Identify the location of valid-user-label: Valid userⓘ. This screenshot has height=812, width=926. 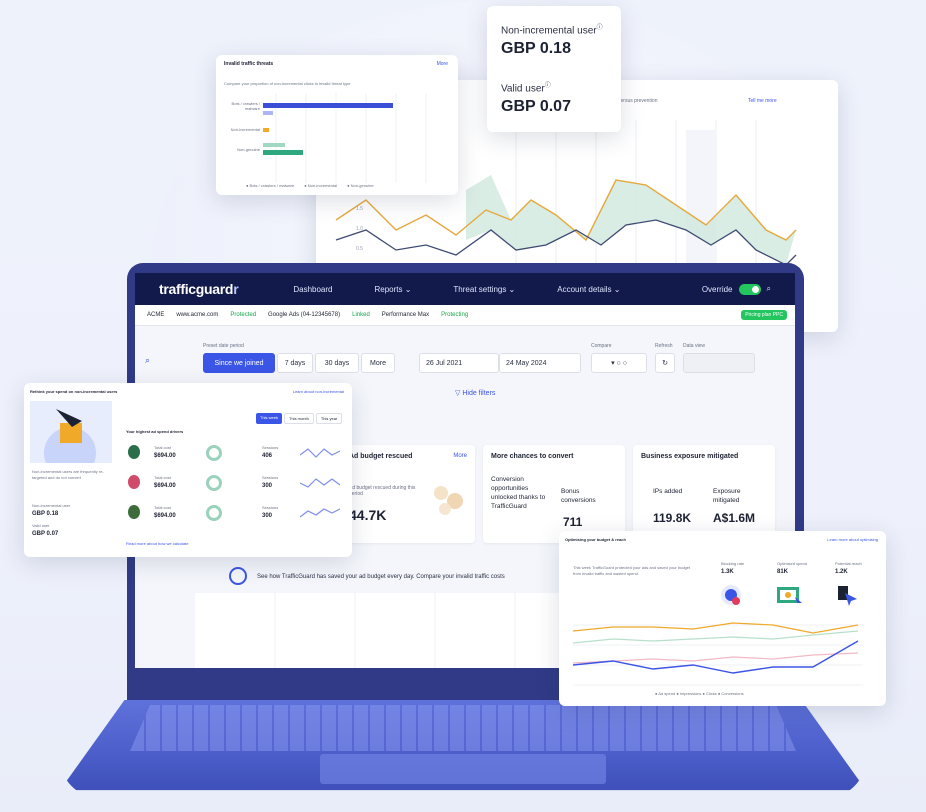
(526, 89).